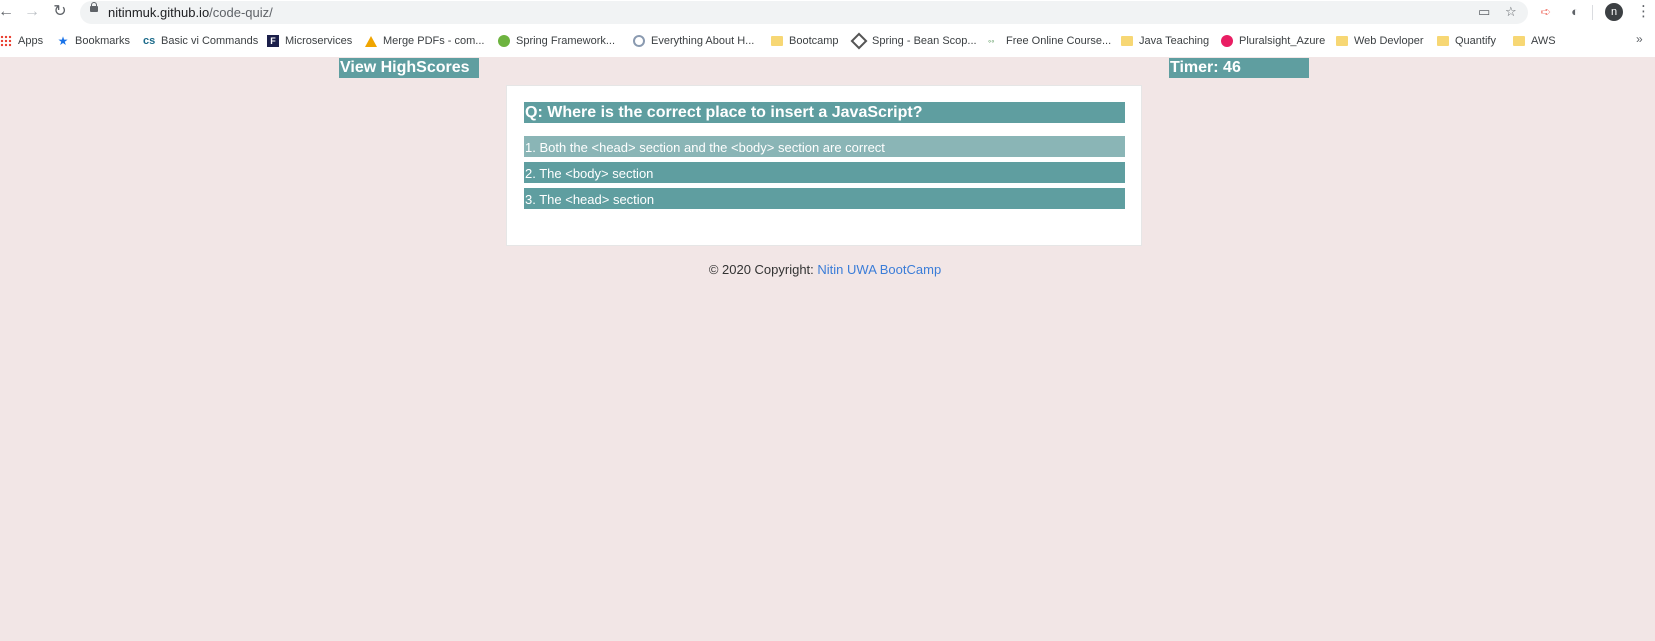  Describe the element at coordinates (149, 41) in the screenshot. I see `cs-icon: cs` at that location.